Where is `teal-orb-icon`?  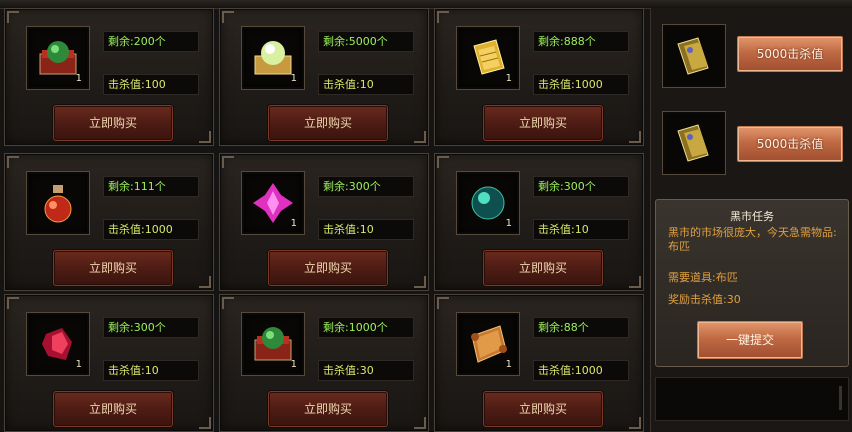 teal-orb-icon is located at coordinates (488, 203).